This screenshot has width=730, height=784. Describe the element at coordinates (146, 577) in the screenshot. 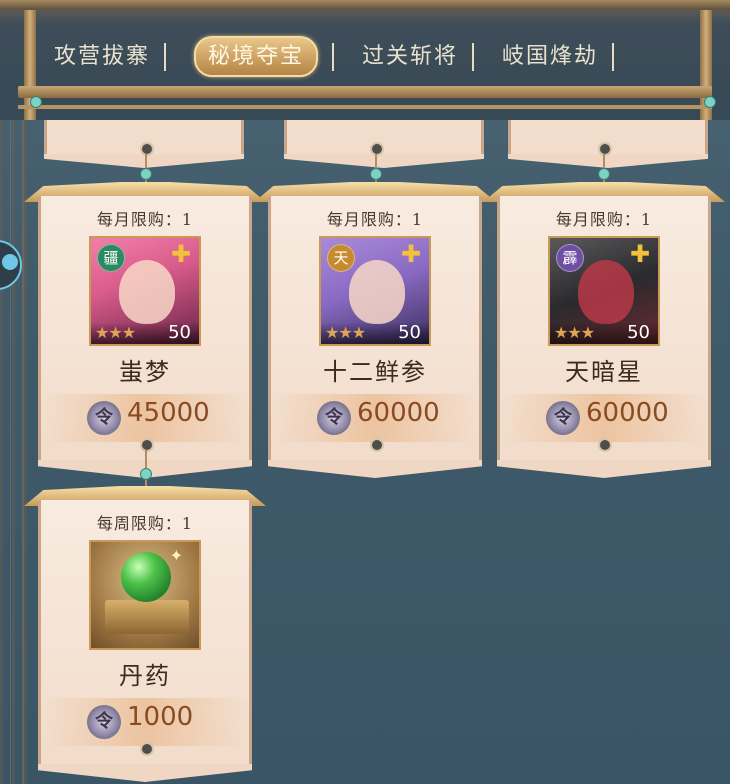

I see `green-pill-orb` at that location.